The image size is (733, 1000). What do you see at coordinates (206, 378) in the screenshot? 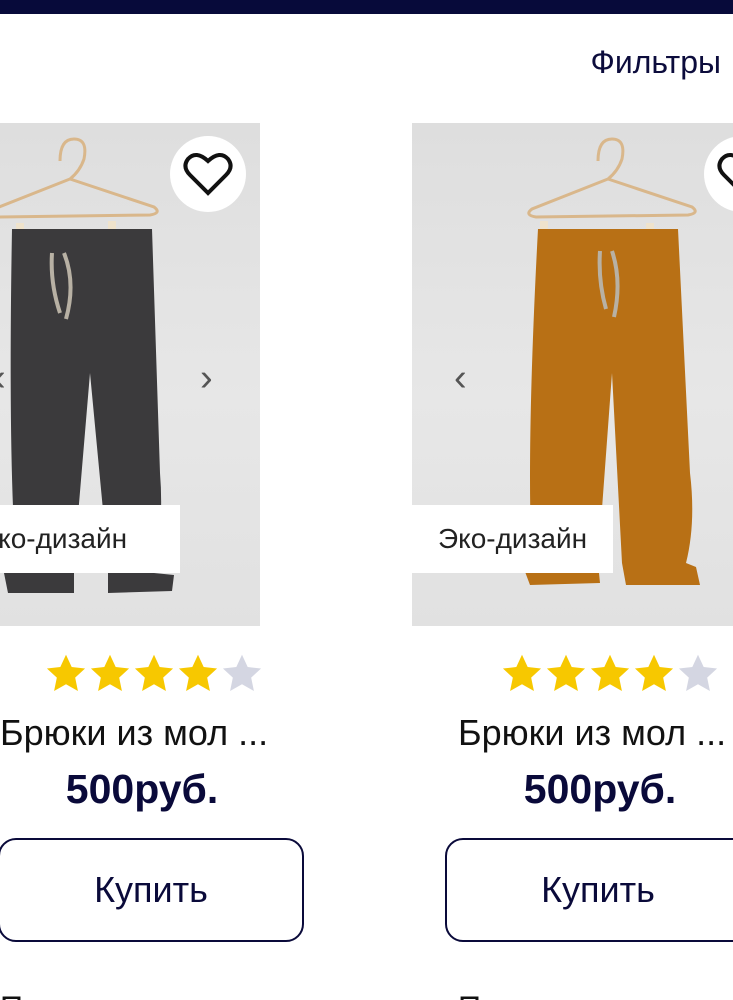
I see `carousel-next-arrow: ›` at bounding box center [206, 378].